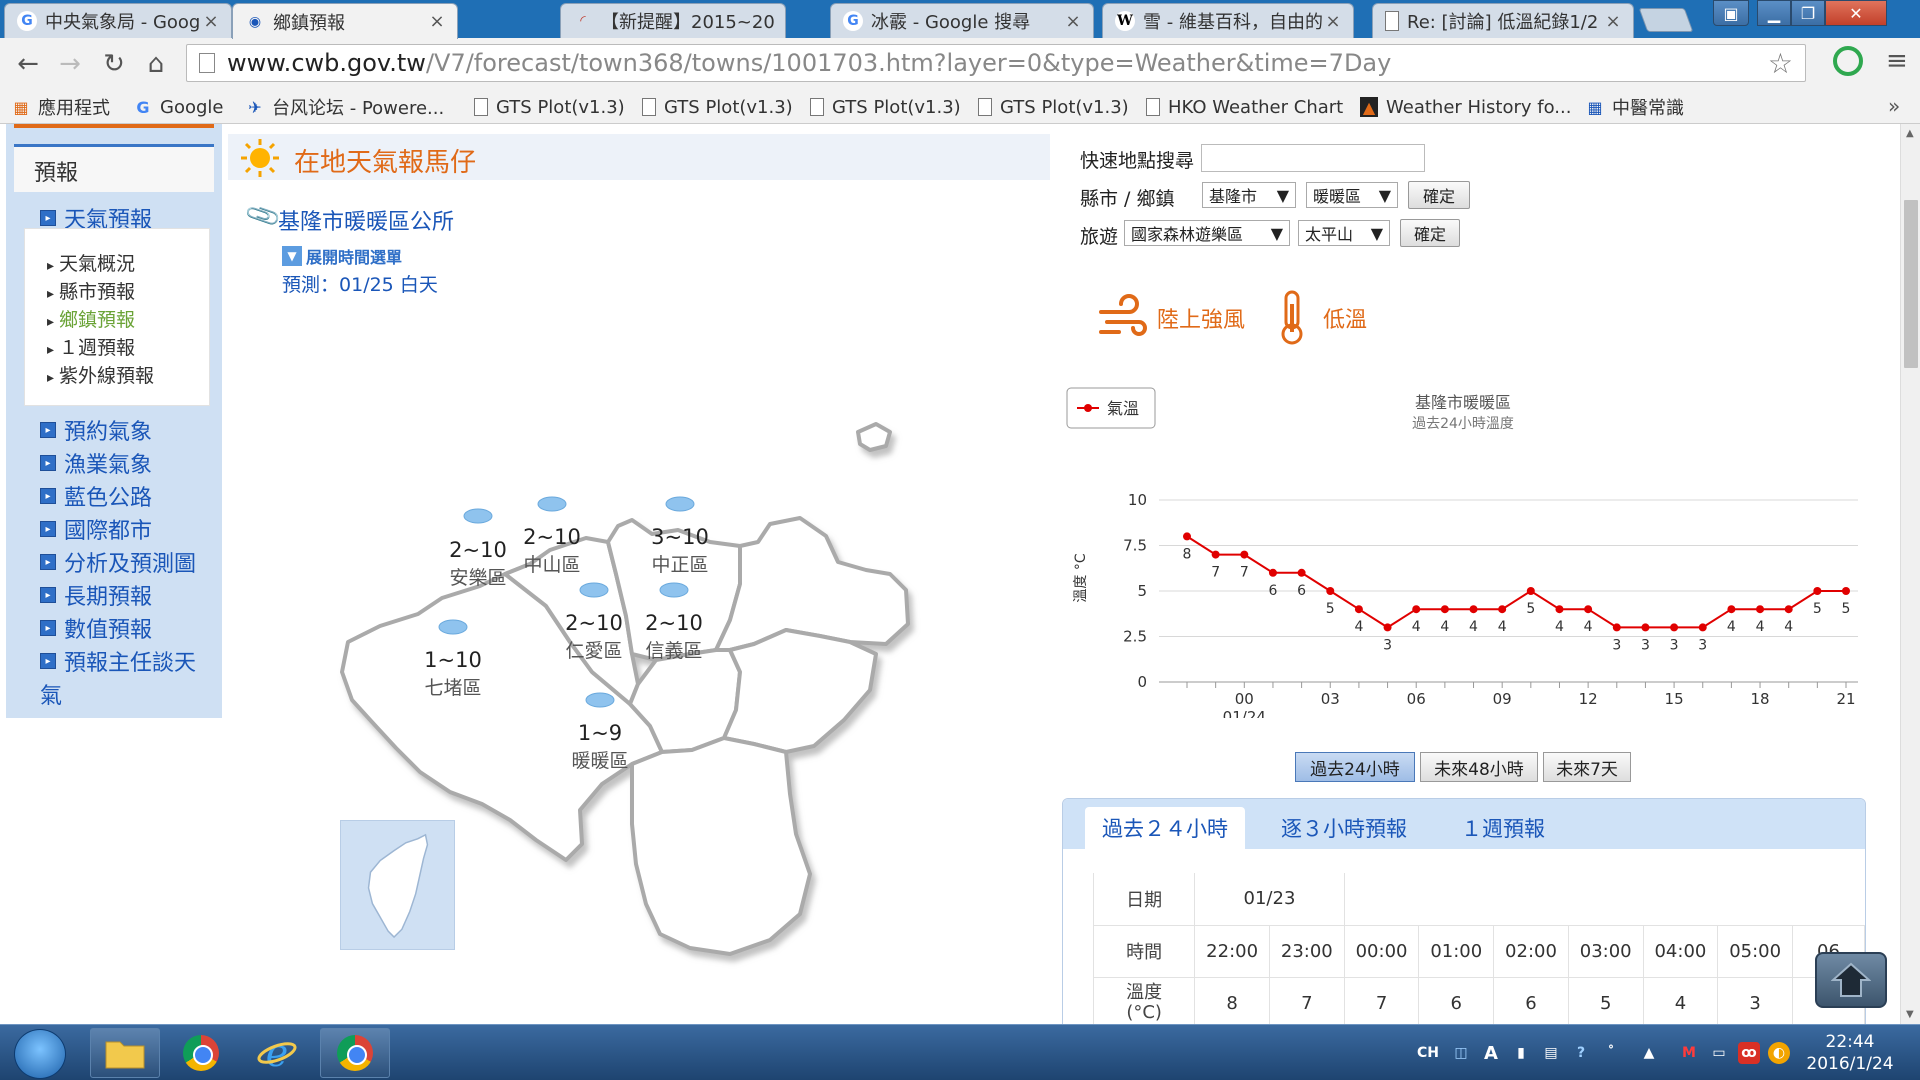  Describe the element at coordinates (178, 107) in the screenshot. I see `bookmark-google: G Google` at that location.